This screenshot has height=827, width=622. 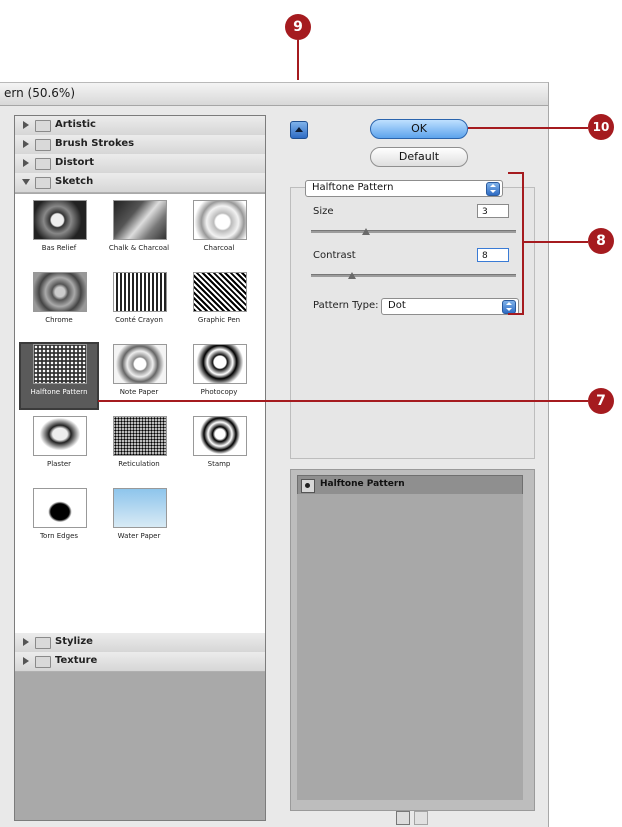 I want to click on pattern-type-value: Dot, so click(x=397, y=305).